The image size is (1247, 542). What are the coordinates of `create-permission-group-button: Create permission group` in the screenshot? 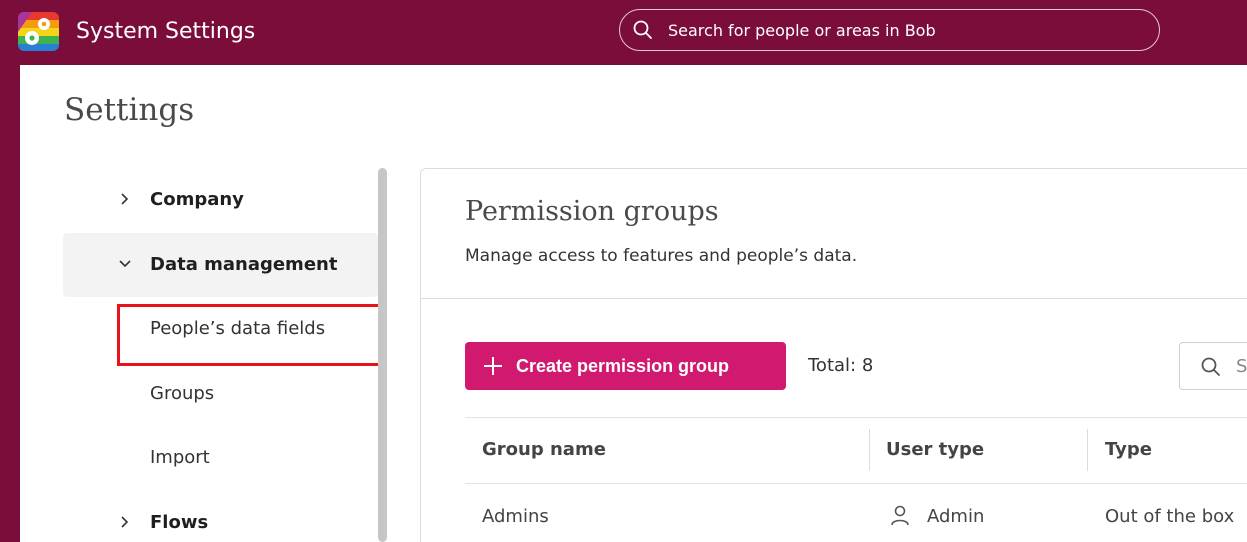 It's located at (625, 366).